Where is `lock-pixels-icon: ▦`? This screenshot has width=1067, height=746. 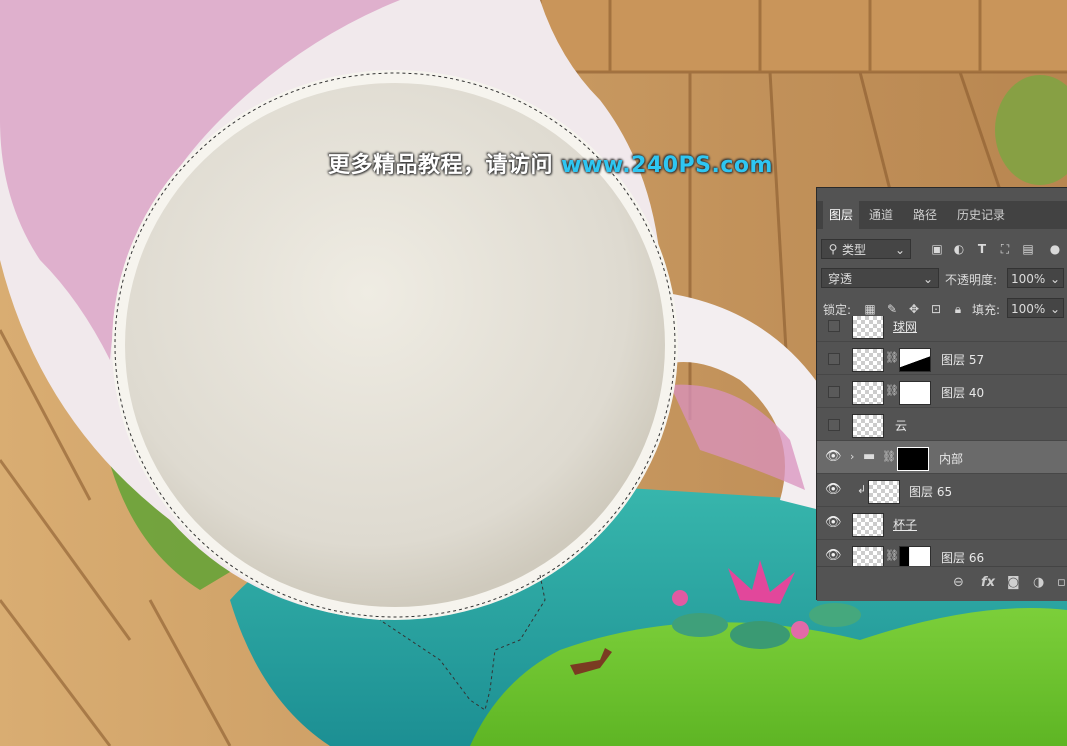
lock-pixels-icon: ▦ is located at coordinates (870, 309).